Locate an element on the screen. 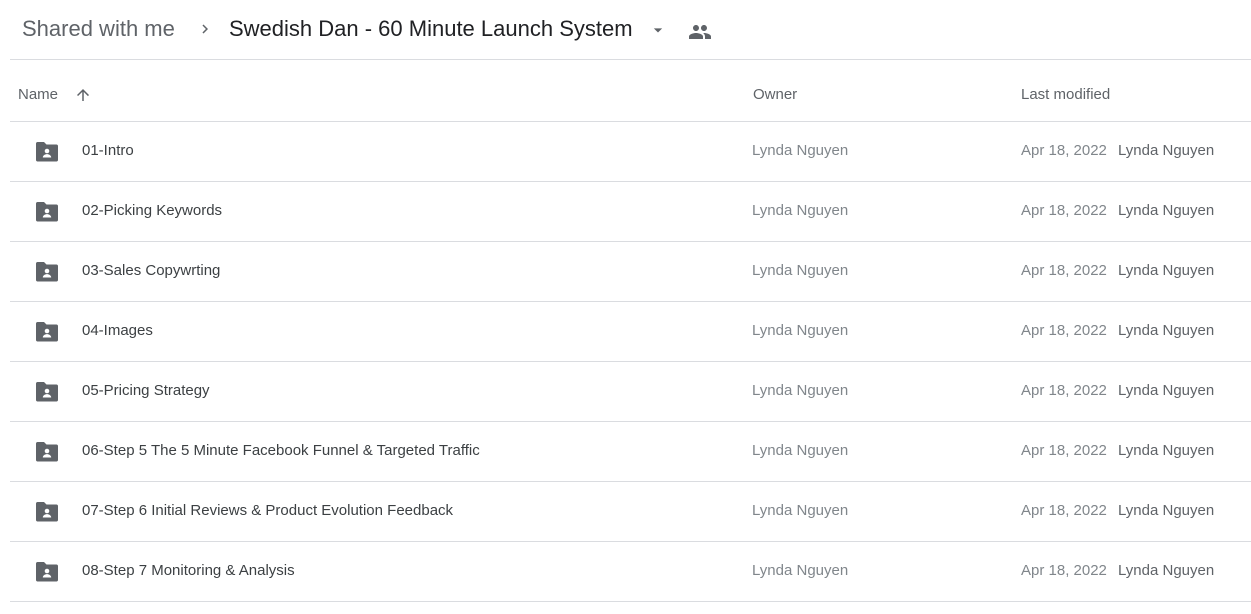 This screenshot has width=1251, height=614. file-name: 08-Step 7 Monitoring & Analysis is located at coordinates (188, 570).